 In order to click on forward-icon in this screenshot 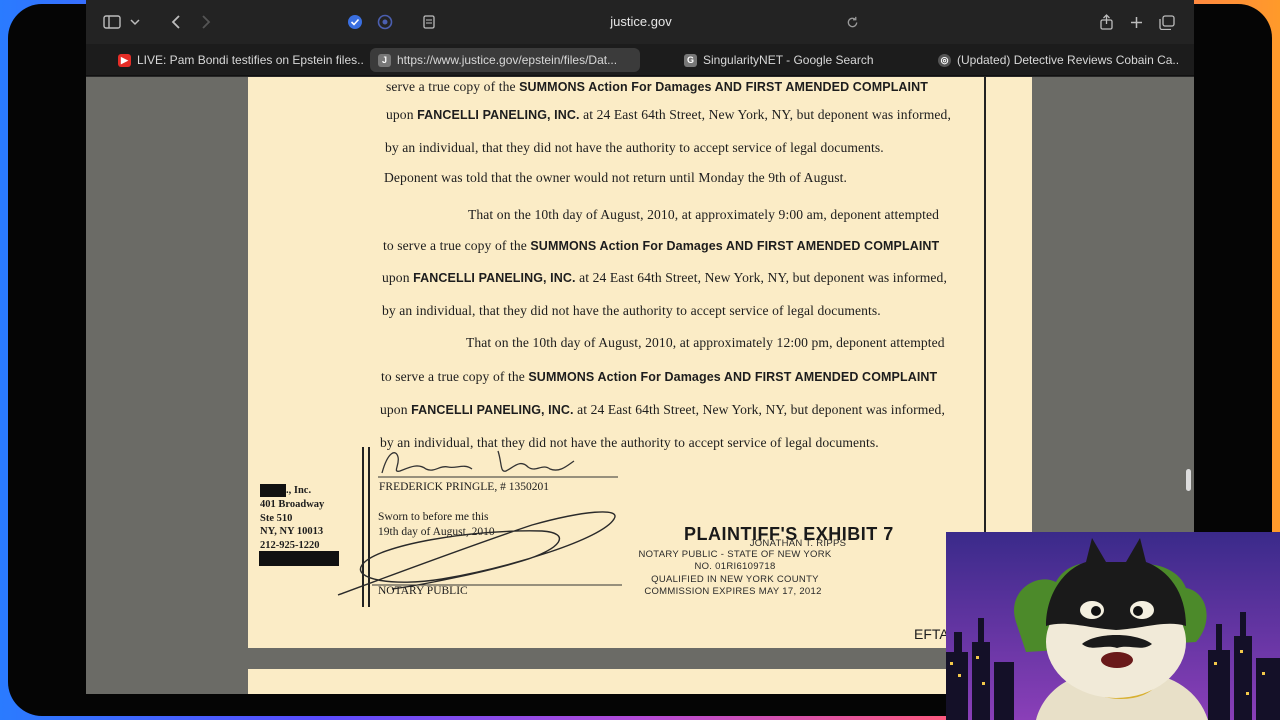, I will do `click(206, 22)`.